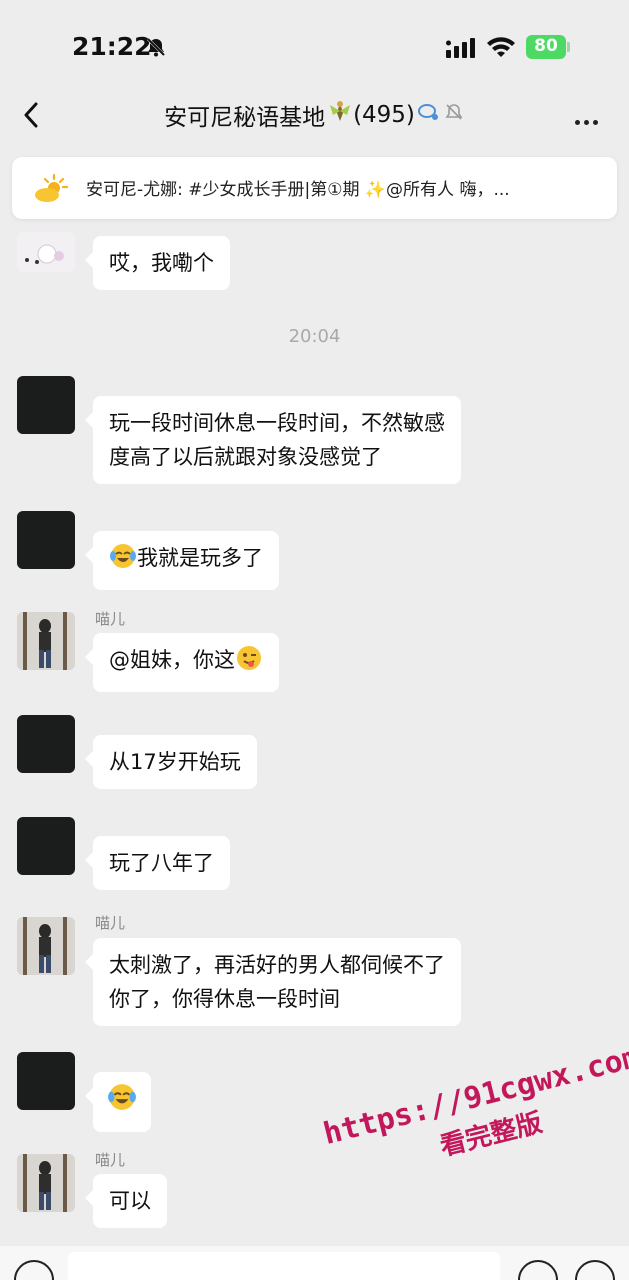 Image resolution: width=629 pixels, height=1280 pixels. What do you see at coordinates (340, 115) in the screenshot?
I see `fairy-emoji-icon` at bounding box center [340, 115].